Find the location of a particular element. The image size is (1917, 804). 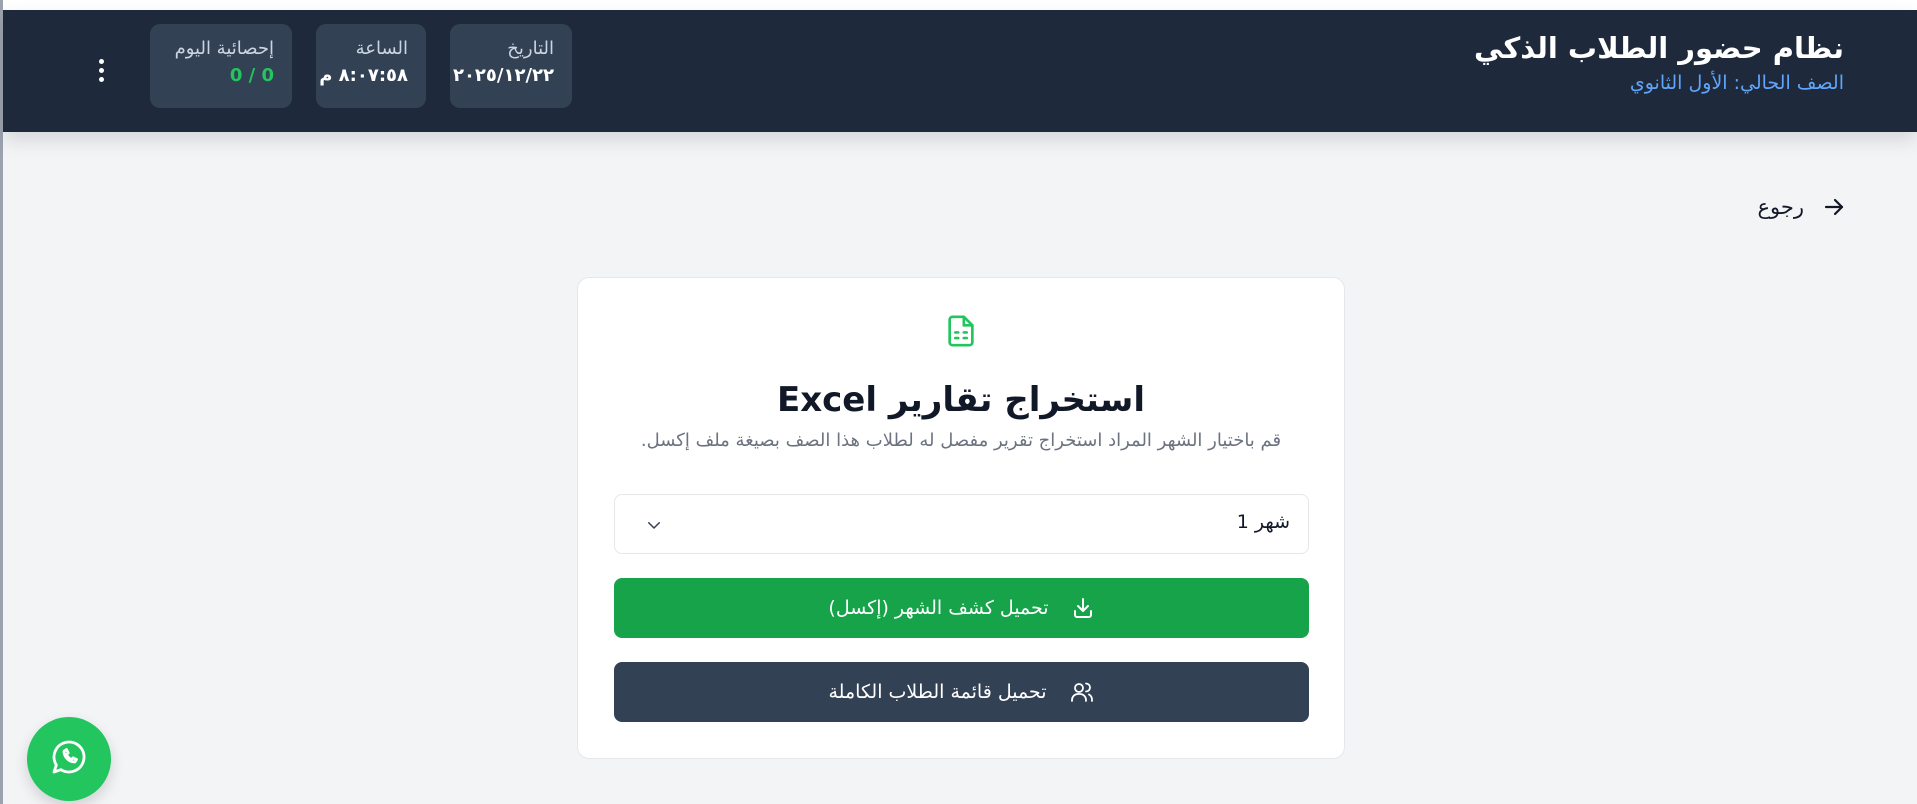

month-select: شهر 1 is located at coordinates (961, 524).